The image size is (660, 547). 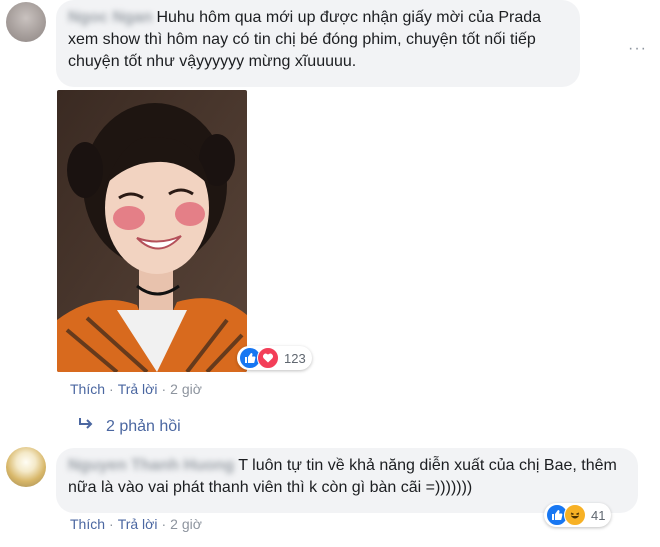 What do you see at coordinates (151, 466) in the screenshot?
I see `author-name: Nguyen Thanh Huong` at bounding box center [151, 466].